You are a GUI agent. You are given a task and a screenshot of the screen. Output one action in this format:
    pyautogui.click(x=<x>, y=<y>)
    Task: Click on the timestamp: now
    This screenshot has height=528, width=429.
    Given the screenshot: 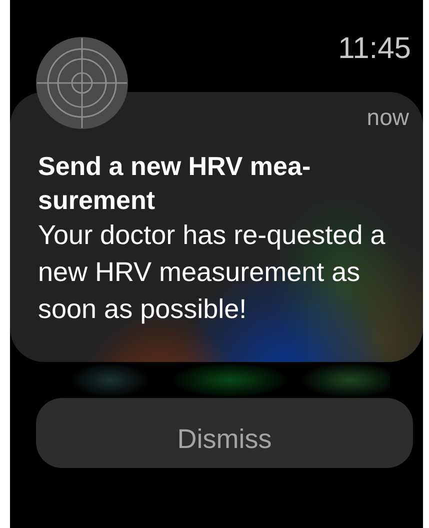 What is the action you would take?
    pyautogui.click(x=387, y=117)
    